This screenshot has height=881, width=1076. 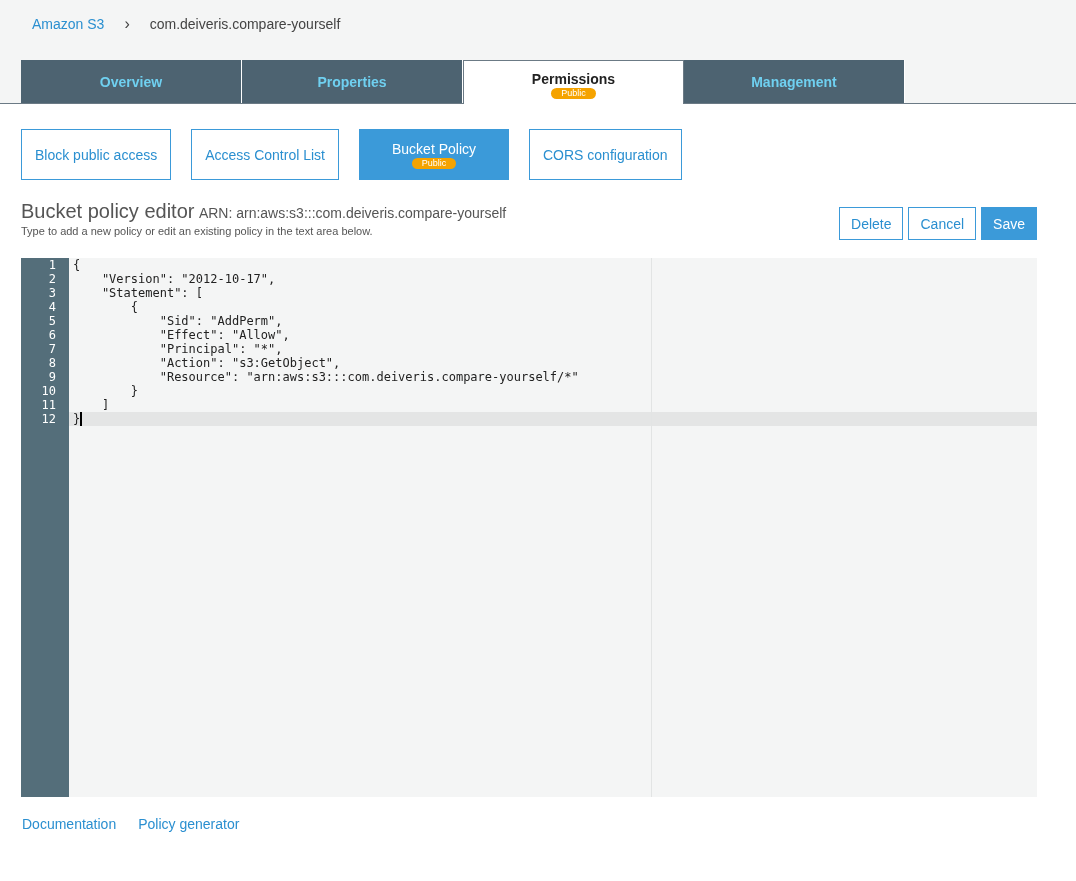 I want to click on breadcrumb-link: Amazon S3, so click(x=68, y=24).